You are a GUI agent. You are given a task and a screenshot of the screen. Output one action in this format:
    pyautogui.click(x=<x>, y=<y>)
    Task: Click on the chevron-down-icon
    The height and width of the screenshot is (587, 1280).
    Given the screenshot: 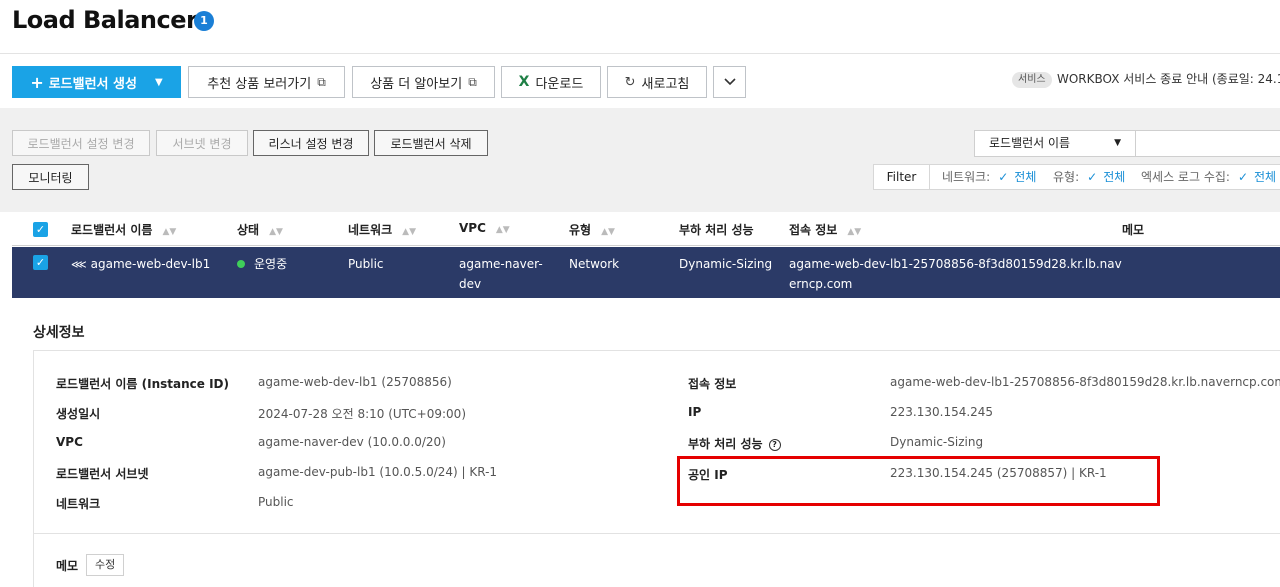 What is the action you would take?
    pyautogui.click(x=729, y=82)
    